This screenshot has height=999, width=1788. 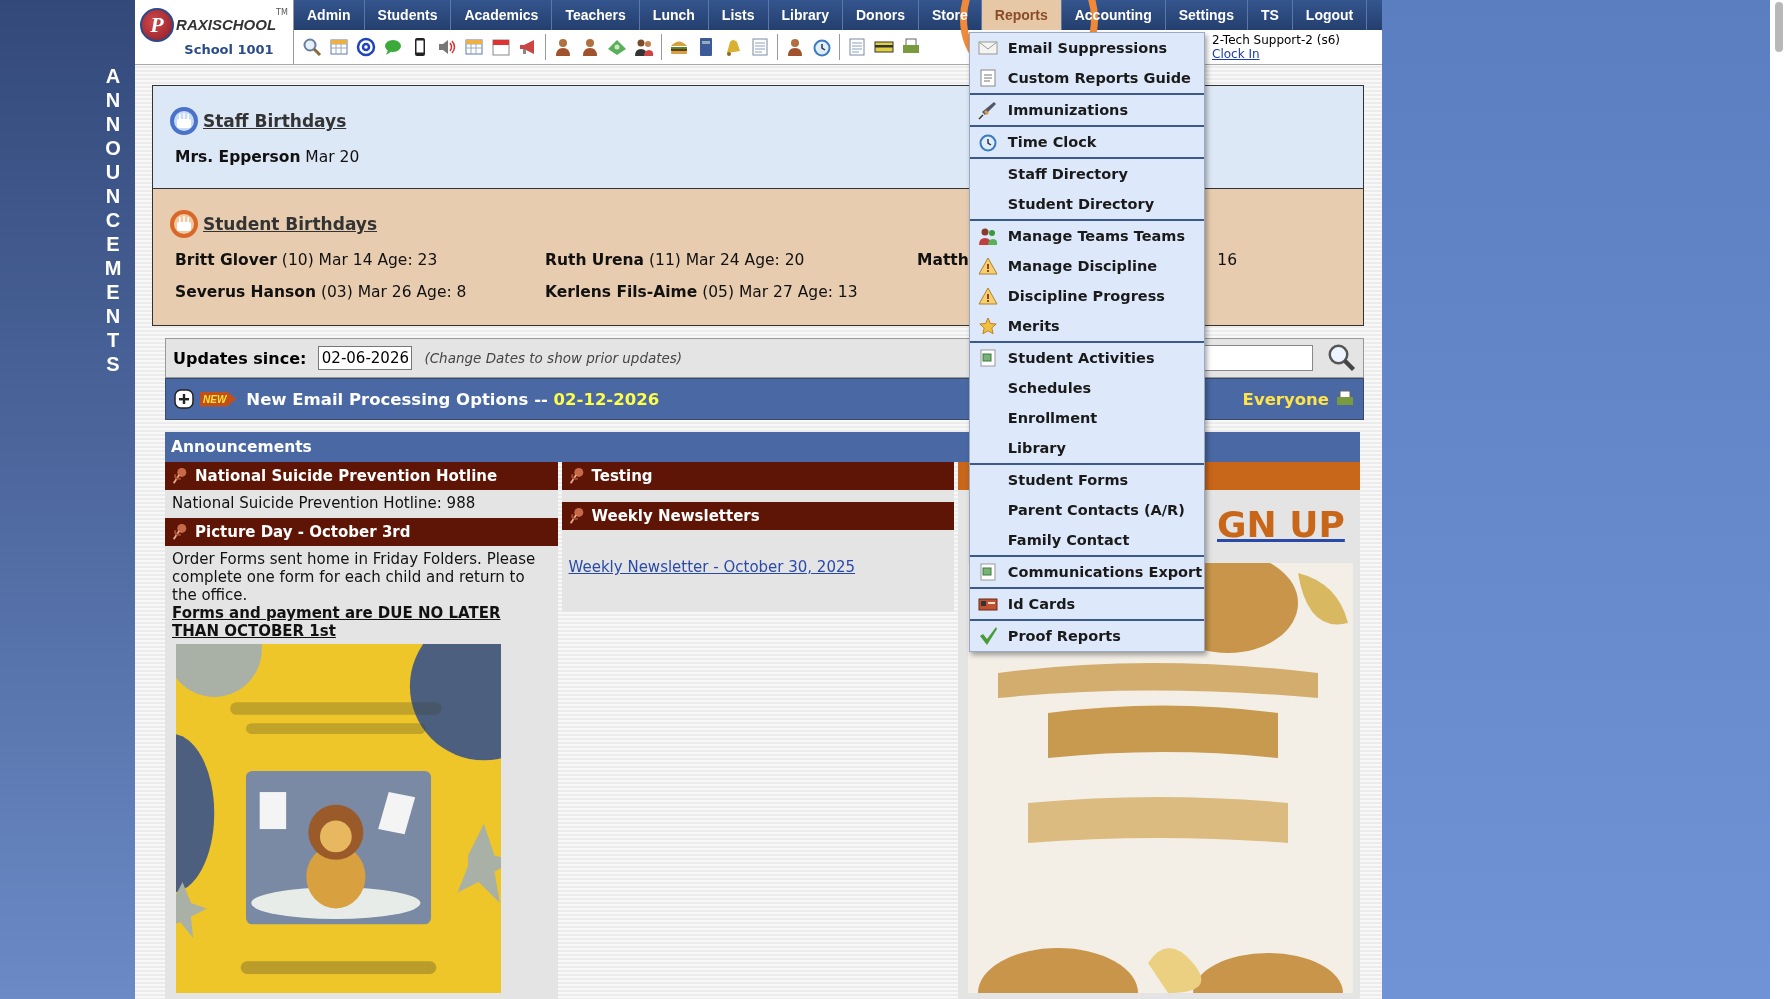 I want to click on menu-item: Custom Reports Guide, so click(x=1086, y=78).